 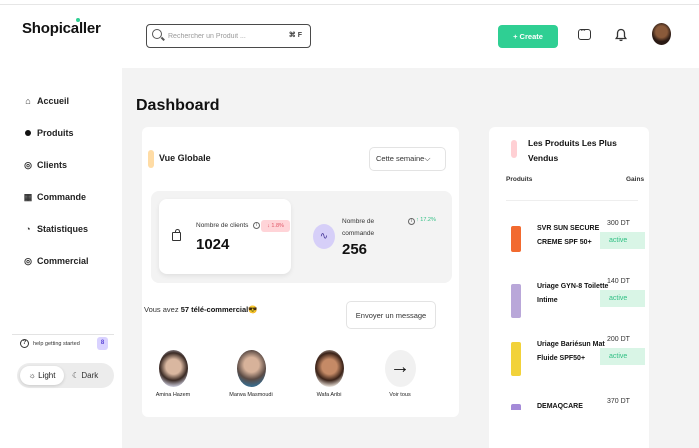 I want to click on logo: Shopicaller, so click(x=61, y=27).